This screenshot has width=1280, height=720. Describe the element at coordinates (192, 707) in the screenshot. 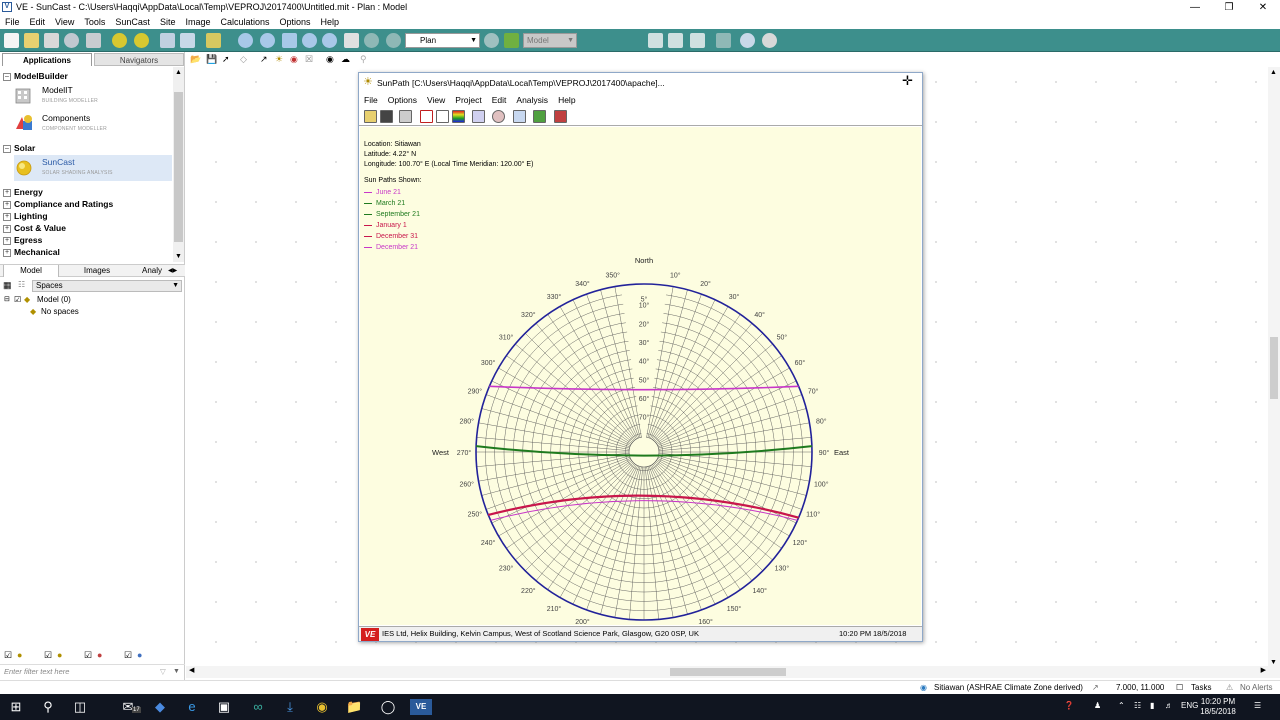

I see `edge-browser-icon: e` at that location.